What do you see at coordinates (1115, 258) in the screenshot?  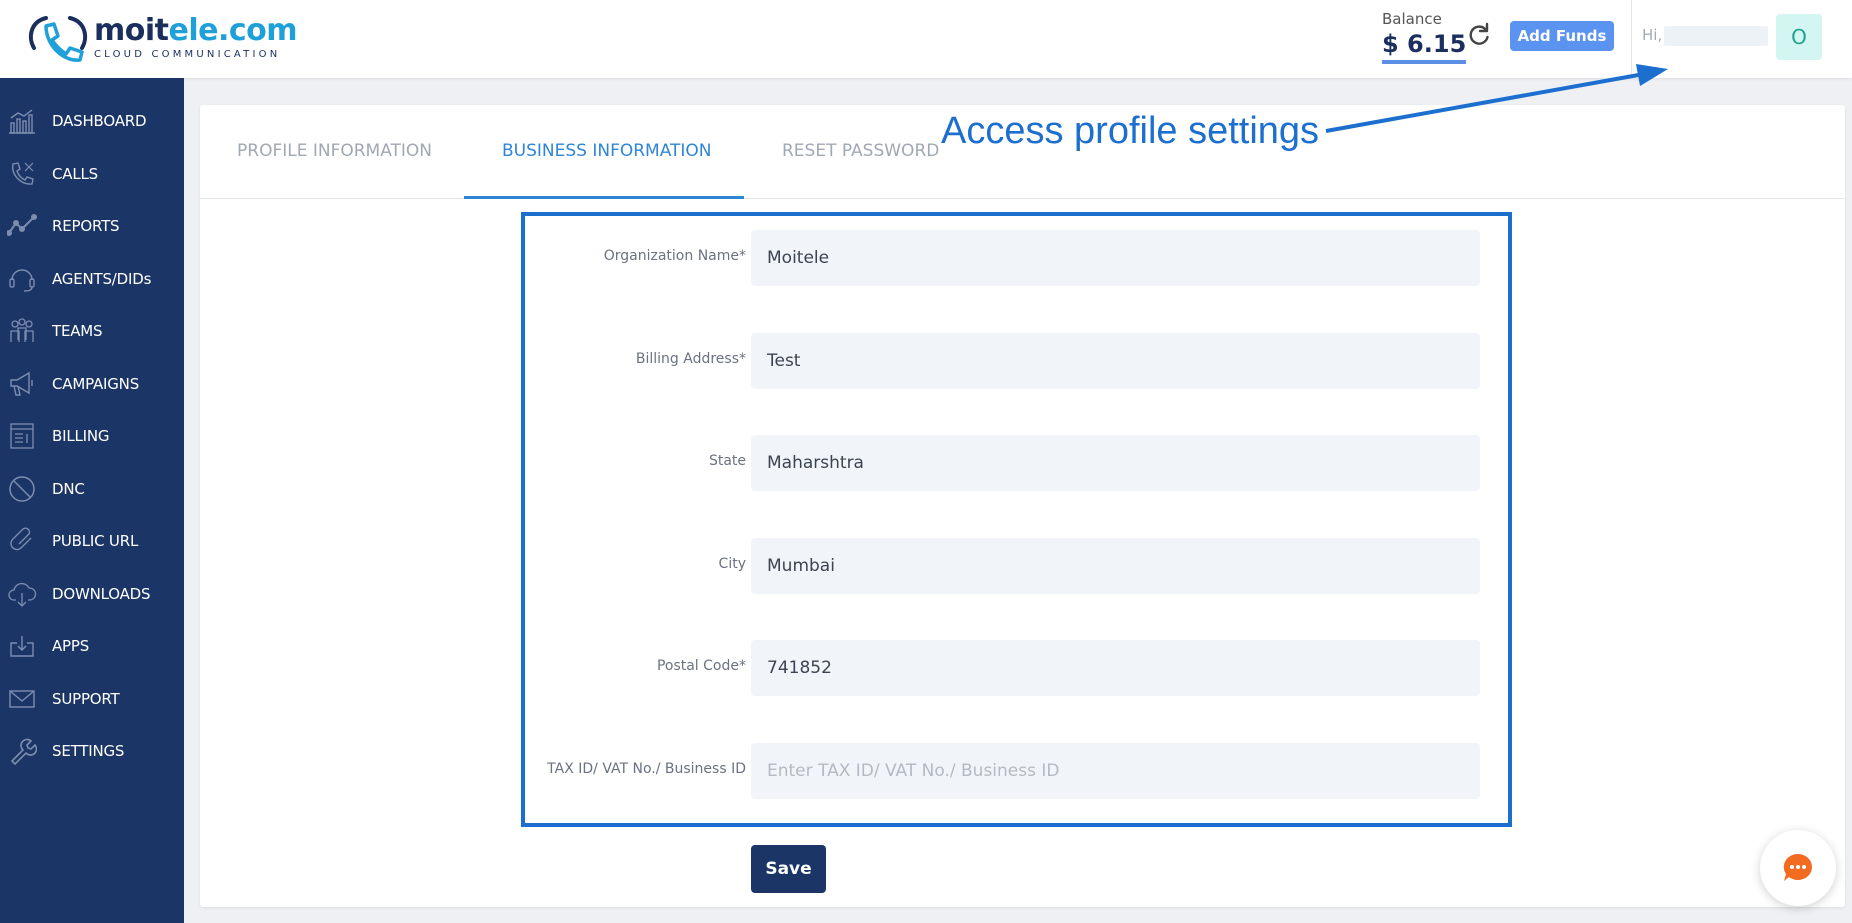 I see `organization-name-field` at bounding box center [1115, 258].